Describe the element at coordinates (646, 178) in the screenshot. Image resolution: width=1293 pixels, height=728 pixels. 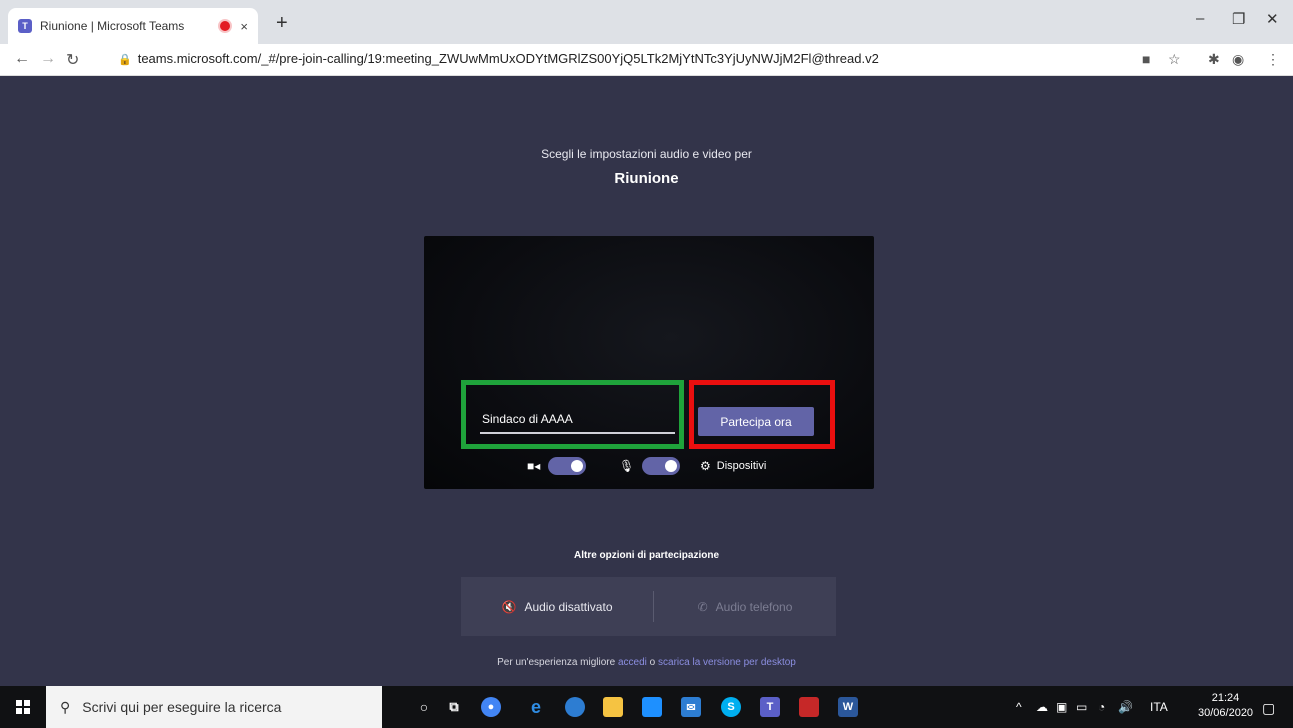
I see `meeting-title: Riunione` at that location.